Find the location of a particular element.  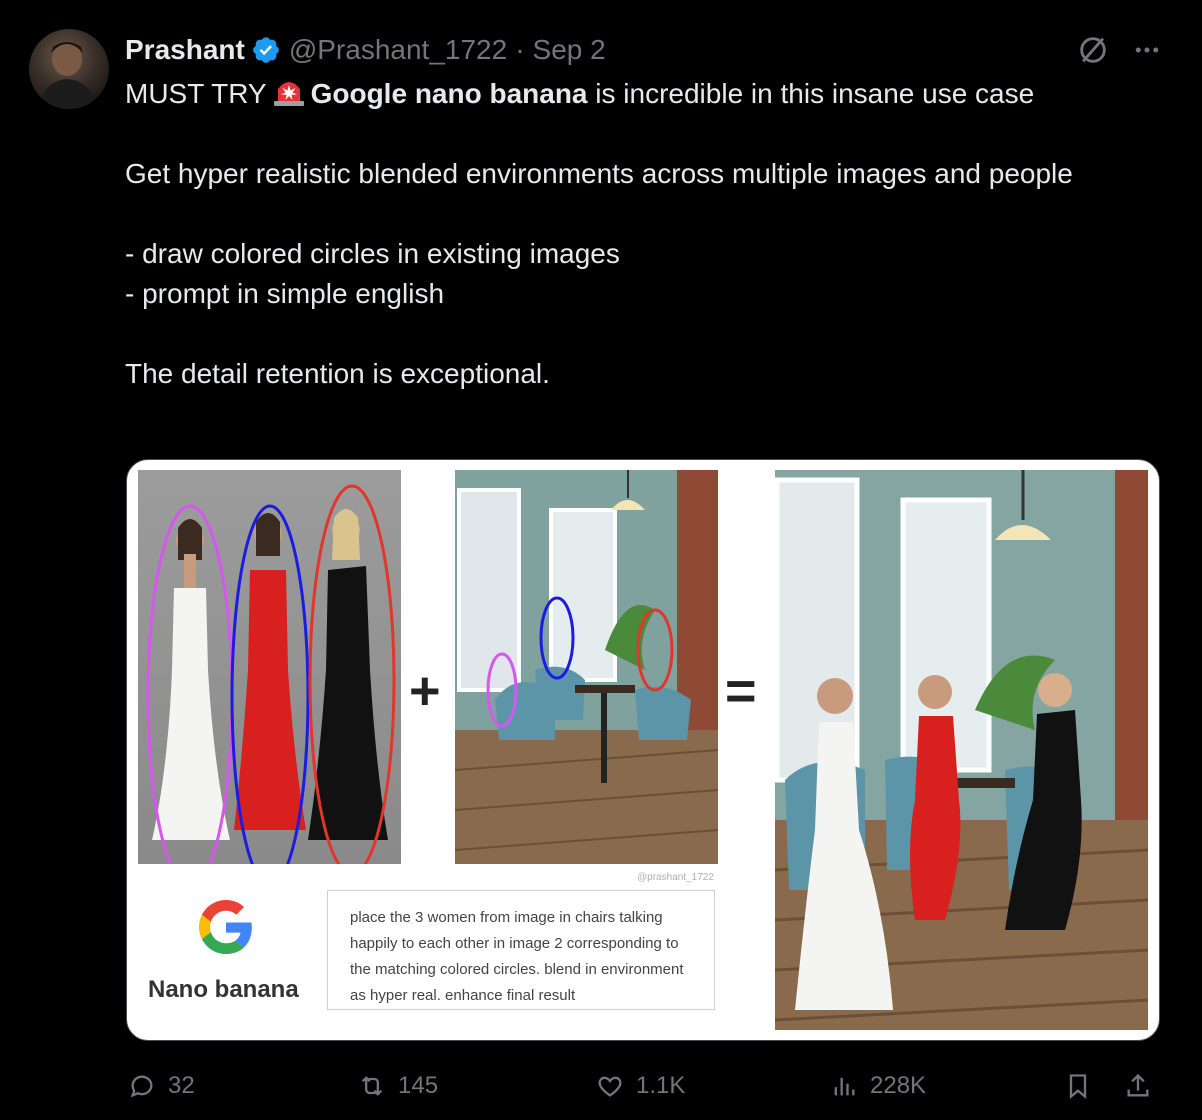

bookmark-icon is located at coordinates (1078, 1086).